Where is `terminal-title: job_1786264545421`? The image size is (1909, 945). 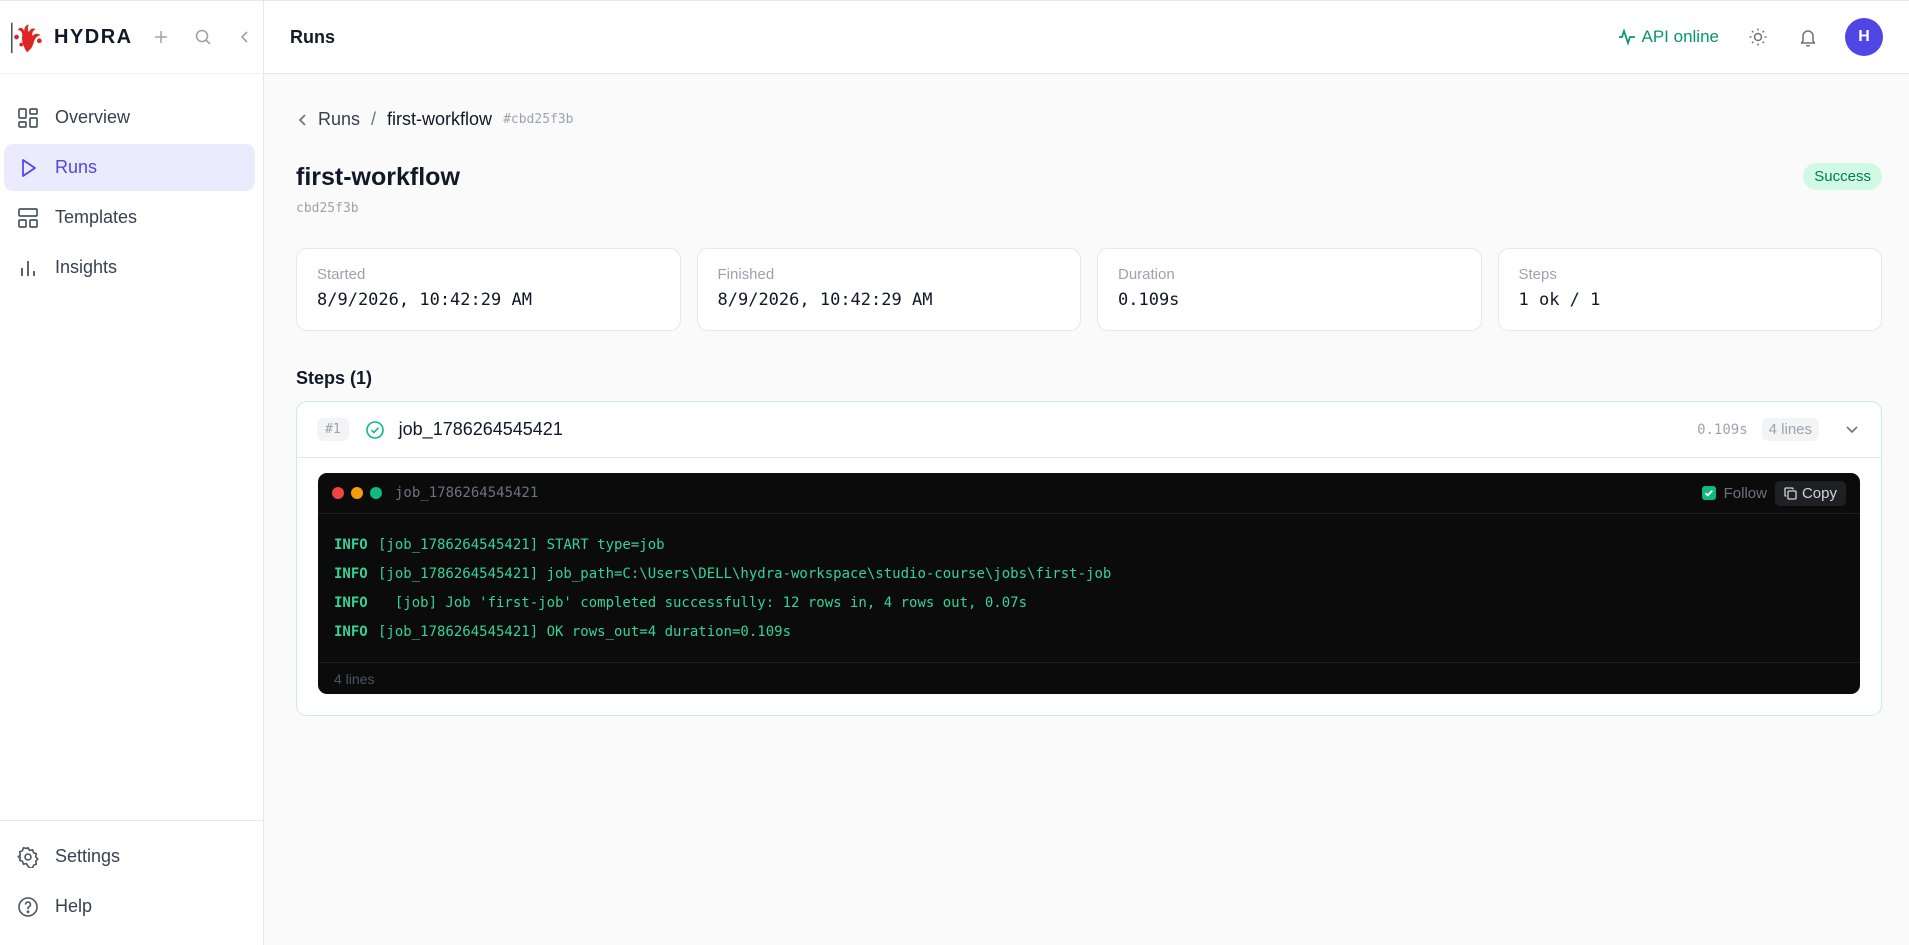
terminal-title: job_1786264545421 is located at coordinates (467, 493).